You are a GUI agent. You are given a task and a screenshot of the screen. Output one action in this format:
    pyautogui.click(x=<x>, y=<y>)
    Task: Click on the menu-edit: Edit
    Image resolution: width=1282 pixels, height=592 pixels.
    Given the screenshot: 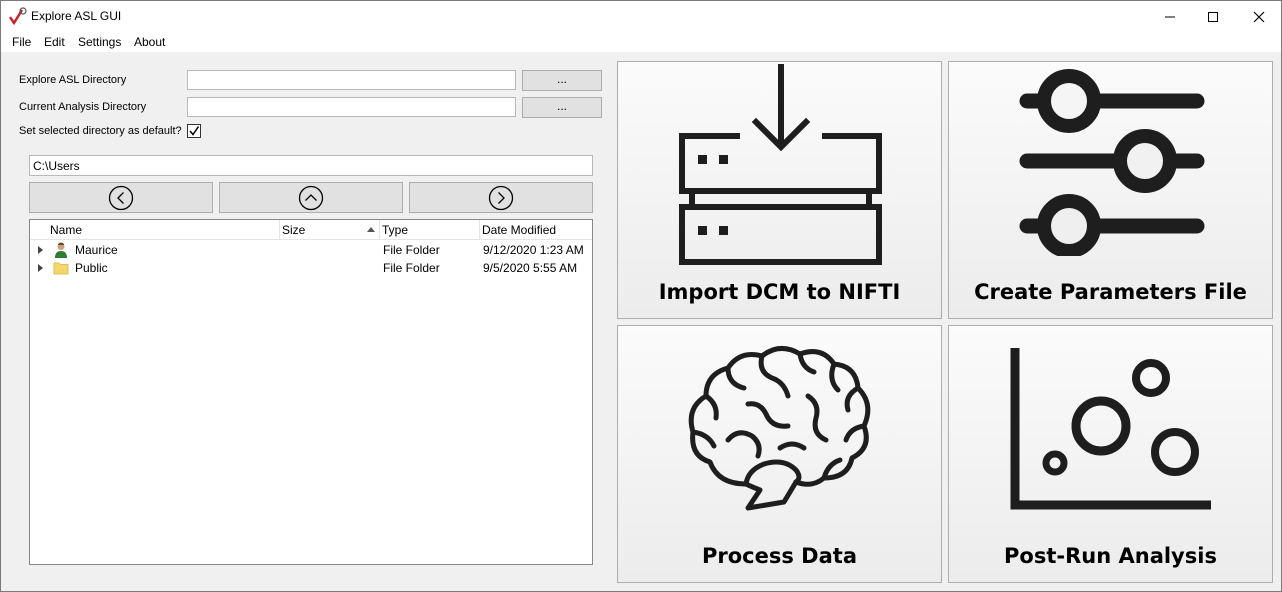 What is the action you would take?
    pyautogui.click(x=54, y=42)
    